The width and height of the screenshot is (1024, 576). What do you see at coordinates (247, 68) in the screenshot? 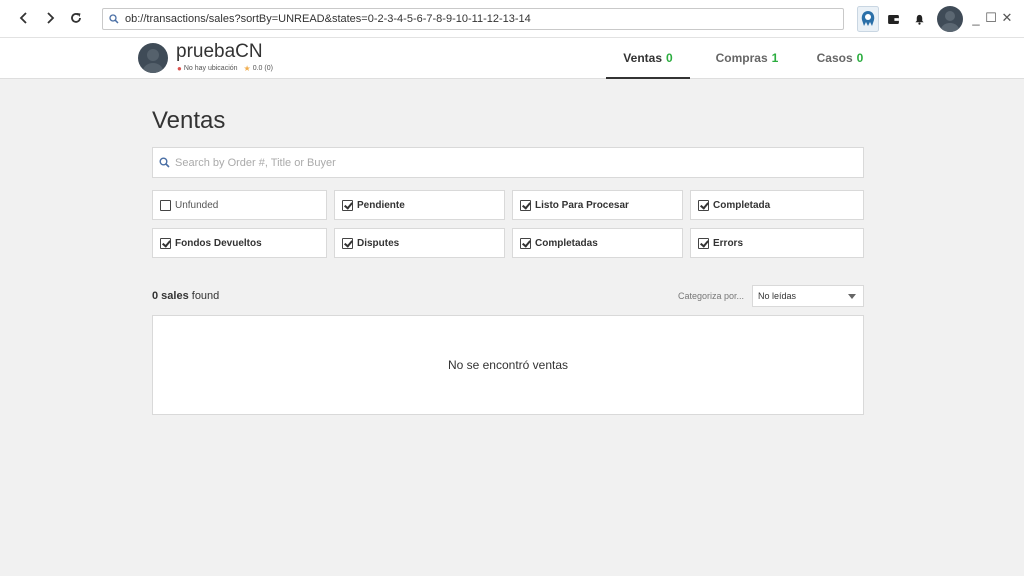
I see `star-icon: ★` at bounding box center [247, 68].